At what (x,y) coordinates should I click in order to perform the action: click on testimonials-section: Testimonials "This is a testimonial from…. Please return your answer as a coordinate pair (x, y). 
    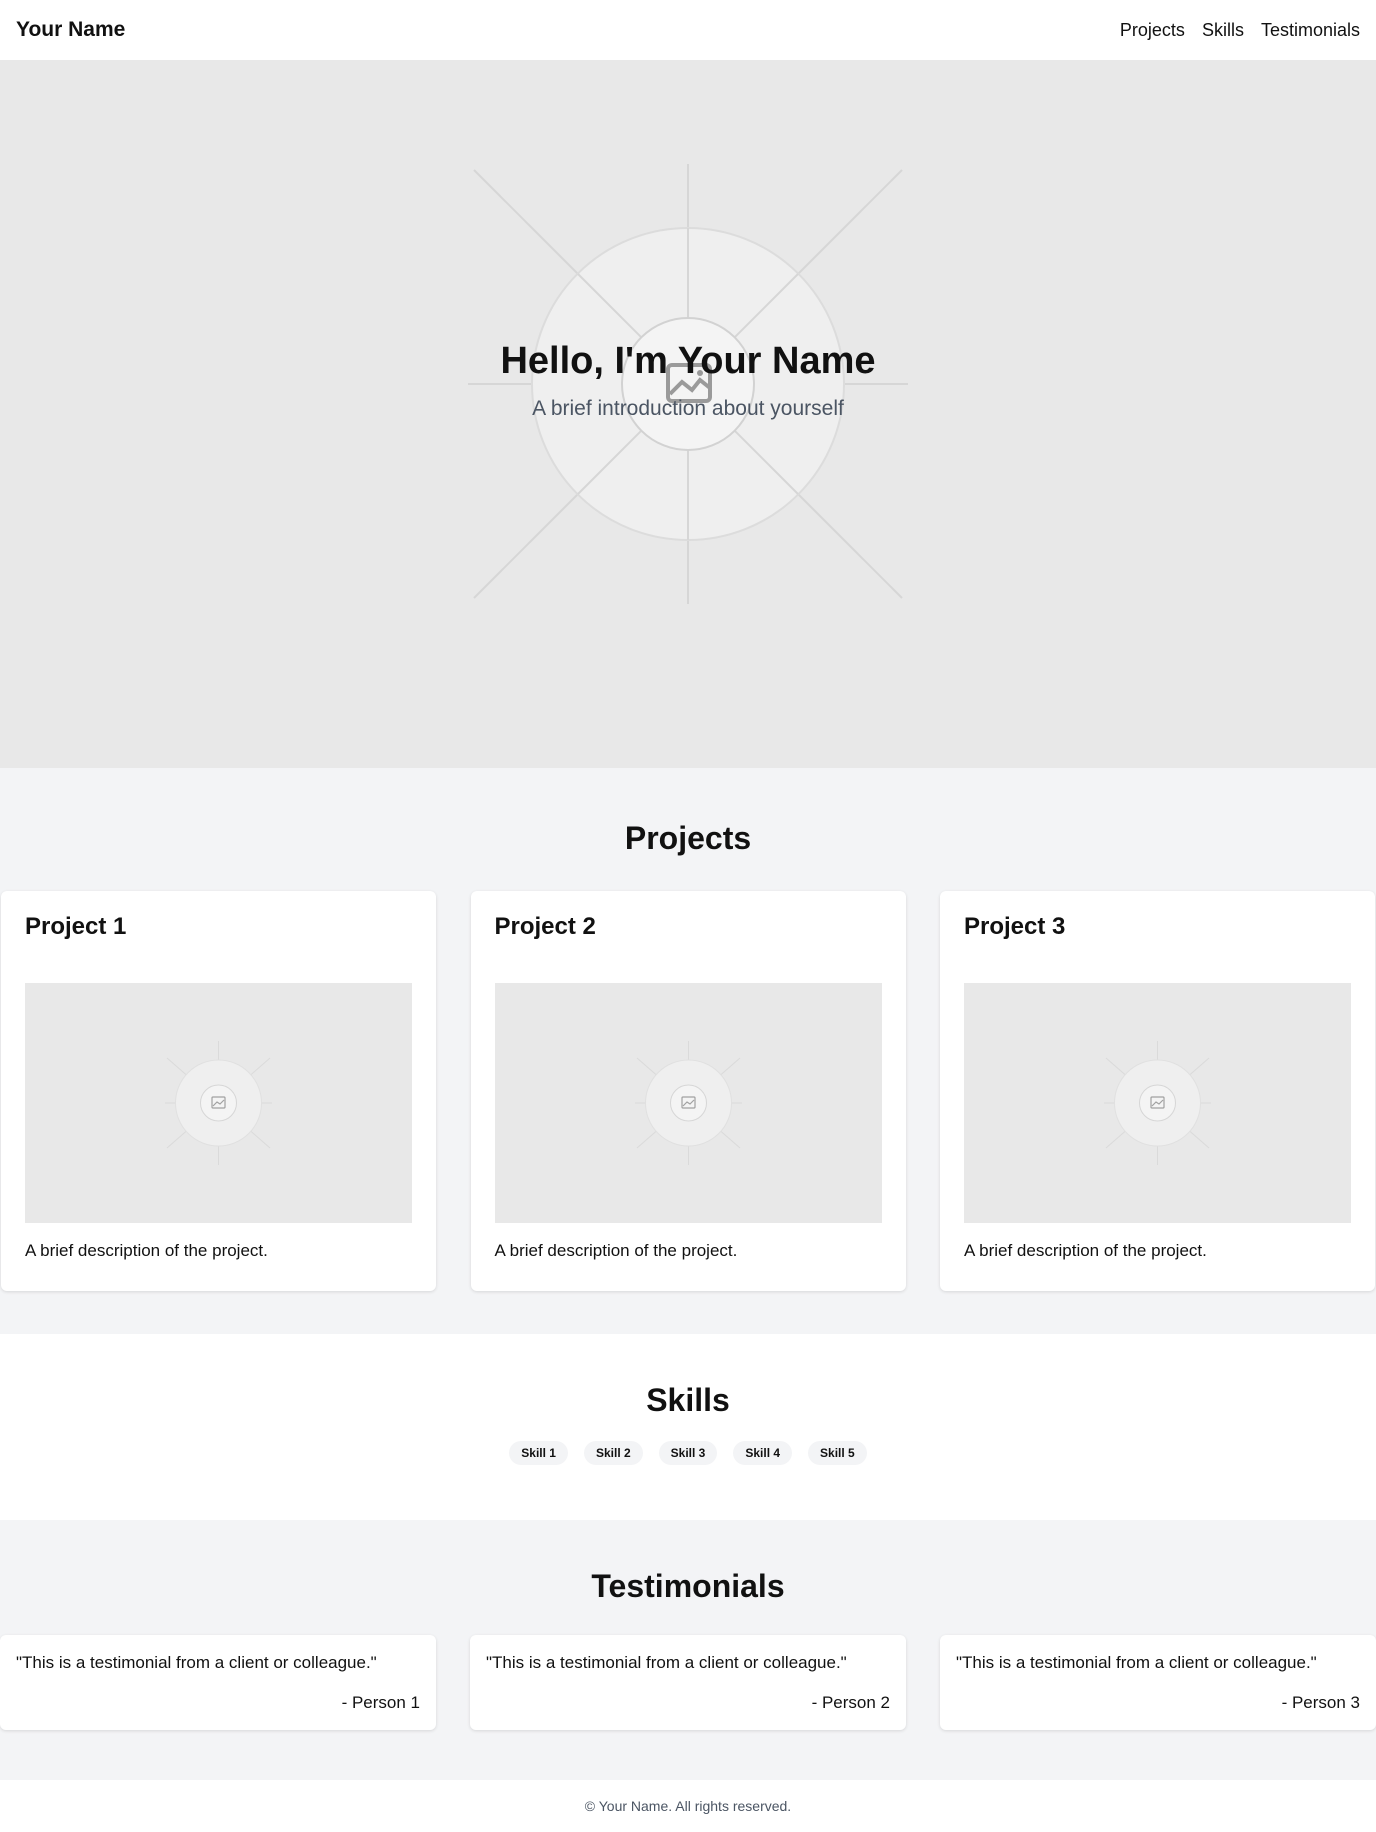
    Looking at the image, I should click on (688, 1650).